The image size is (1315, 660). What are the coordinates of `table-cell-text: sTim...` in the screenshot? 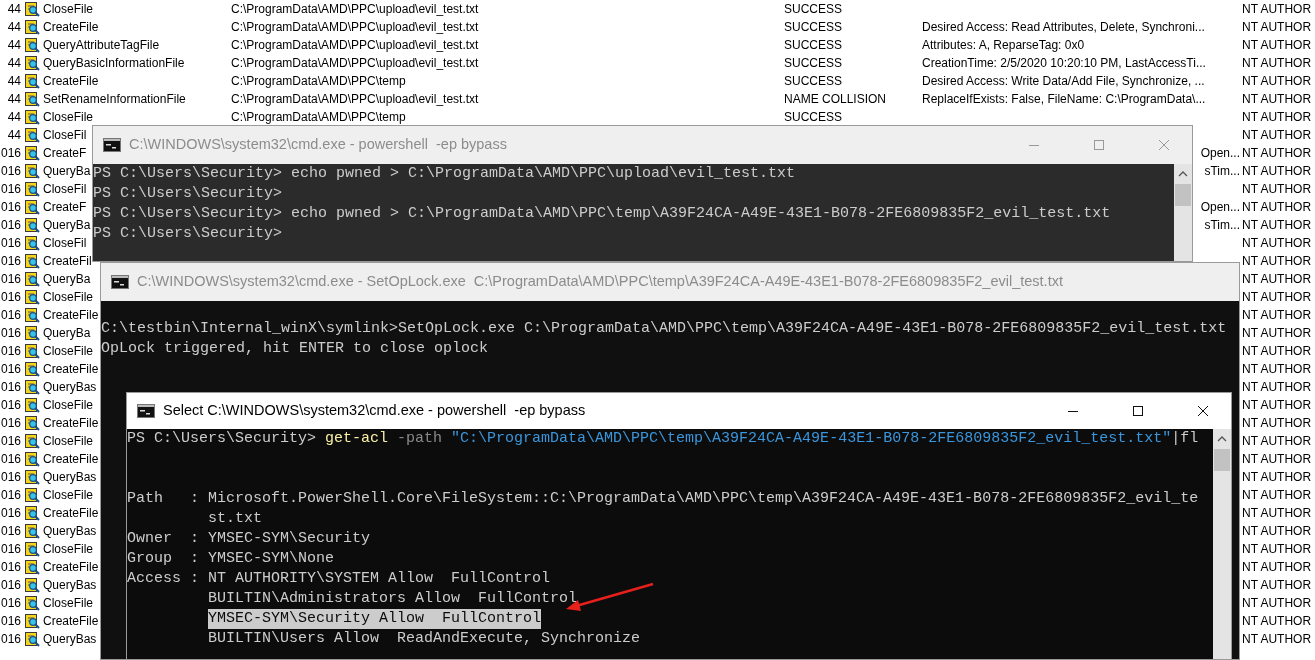 It's located at (1222, 171).